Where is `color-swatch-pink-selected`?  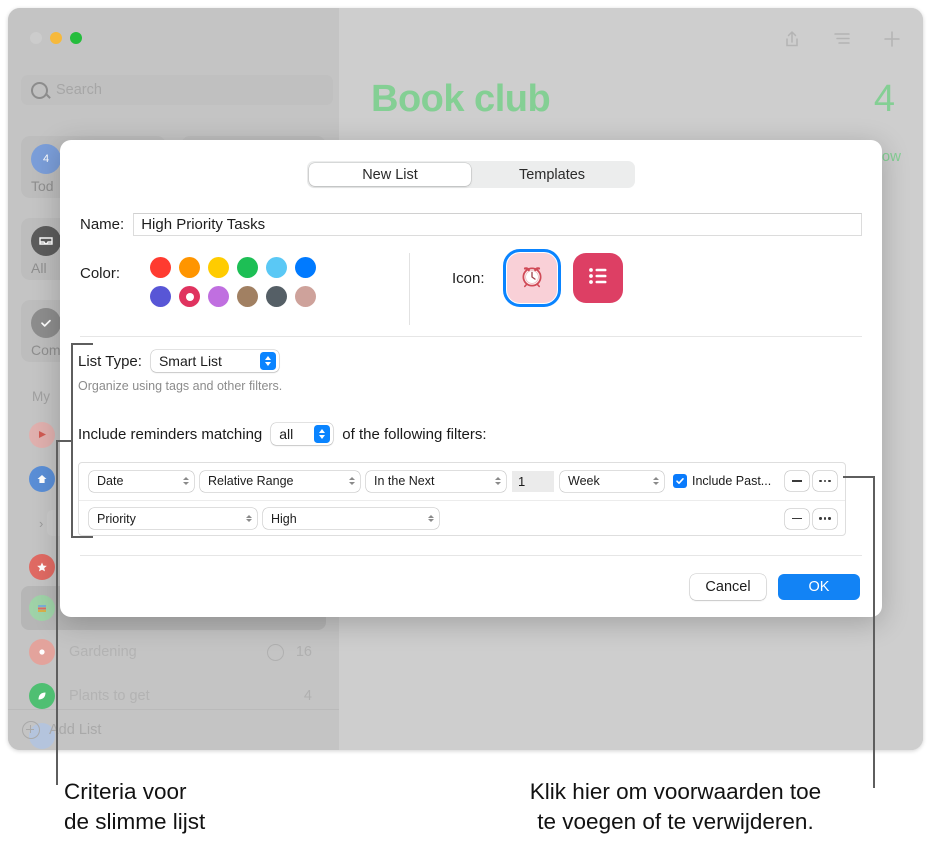 color-swatch-pink-selected is located at coordinates (189, 296).